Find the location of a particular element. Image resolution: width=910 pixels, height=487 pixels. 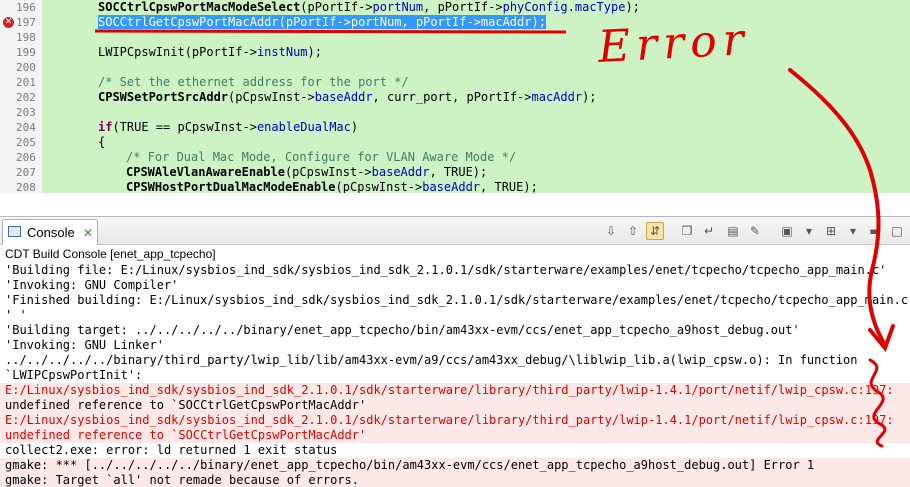

code-token: macAddr is located at coordinates (557, 97).